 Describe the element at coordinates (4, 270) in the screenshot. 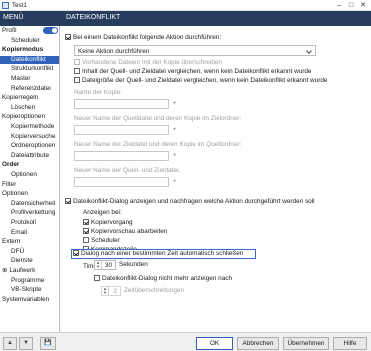

I see `expand-icon: ⊕` at that location.